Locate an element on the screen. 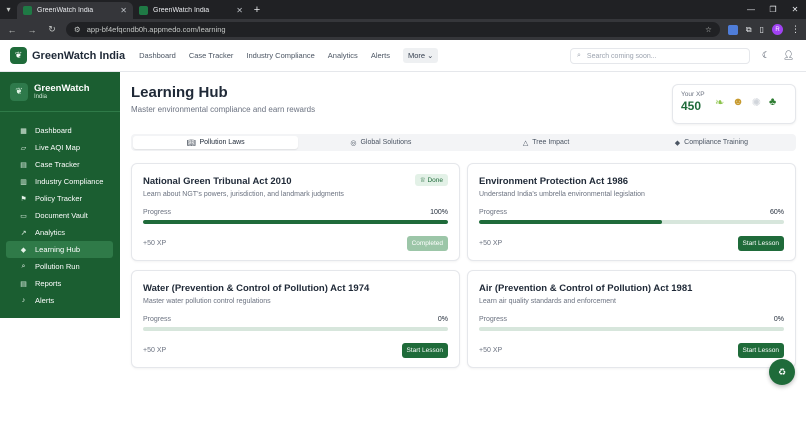 This screenshot has width=806, height=428. sidebar-item-learning-hub: ◆ Learning Hub is located at coordinates (59, 249).